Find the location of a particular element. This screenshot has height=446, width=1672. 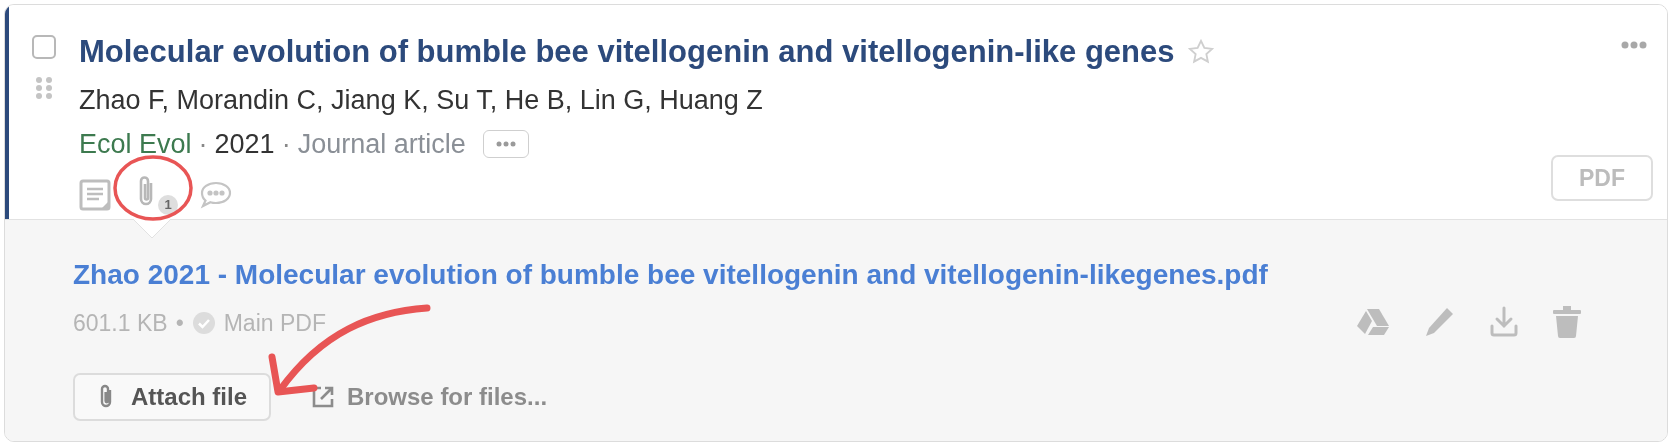

file-size: 601.1 KB is located at coordinates (120, 323).